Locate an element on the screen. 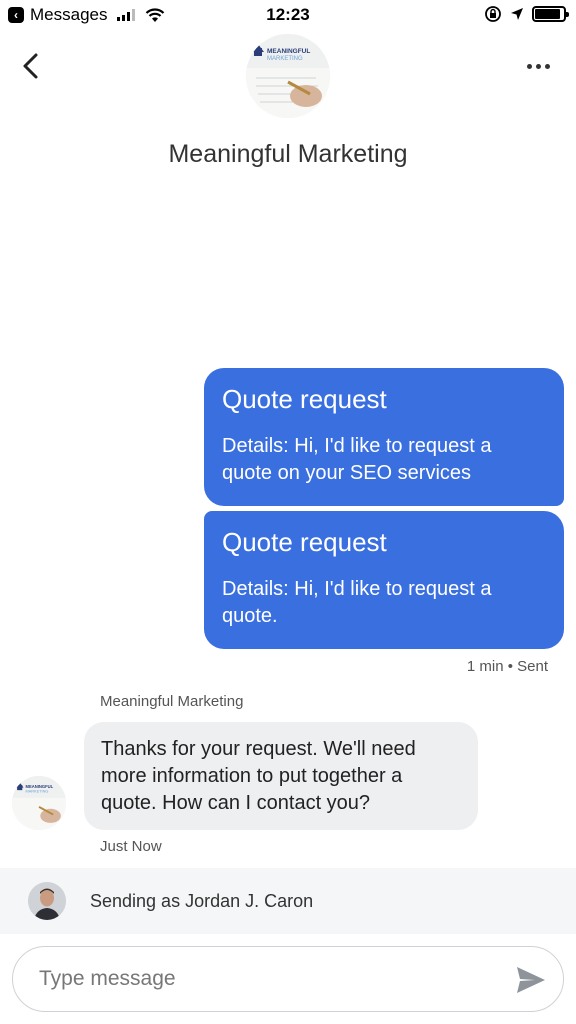  send-icon is located at coordinates (531, 980).